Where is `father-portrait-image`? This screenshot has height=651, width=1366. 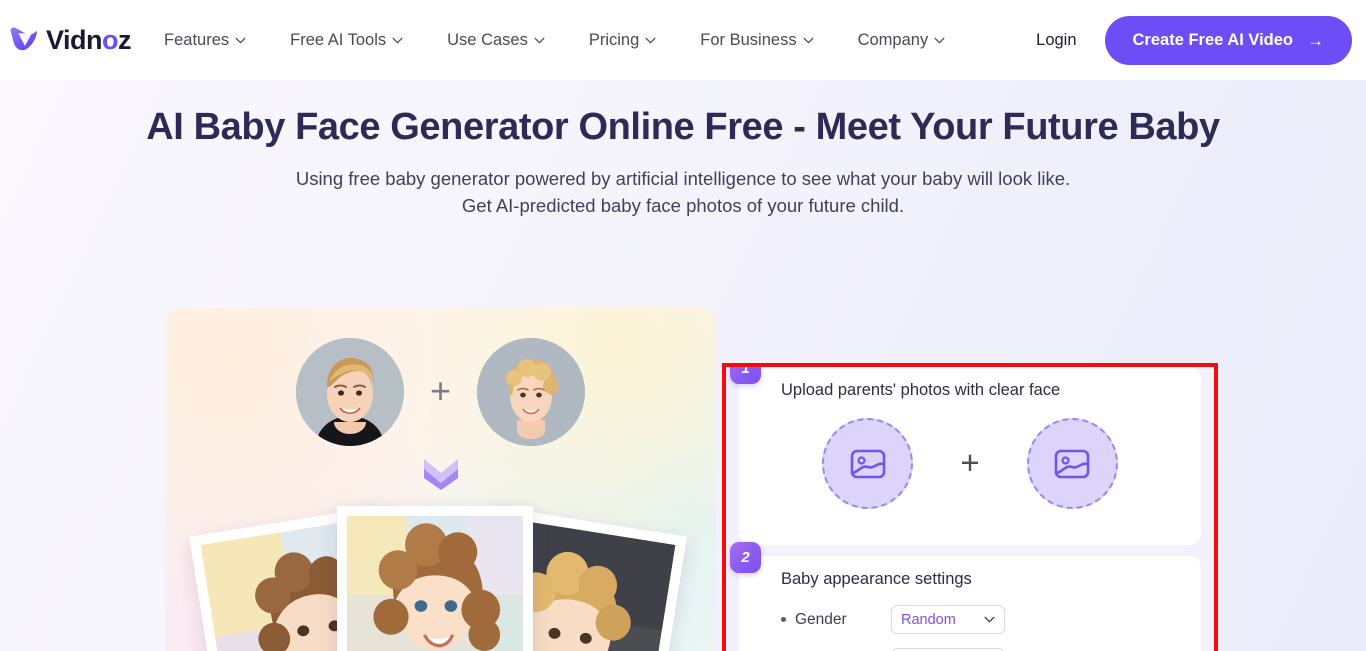 father-portrait-image is located at coordinates (349, 392).